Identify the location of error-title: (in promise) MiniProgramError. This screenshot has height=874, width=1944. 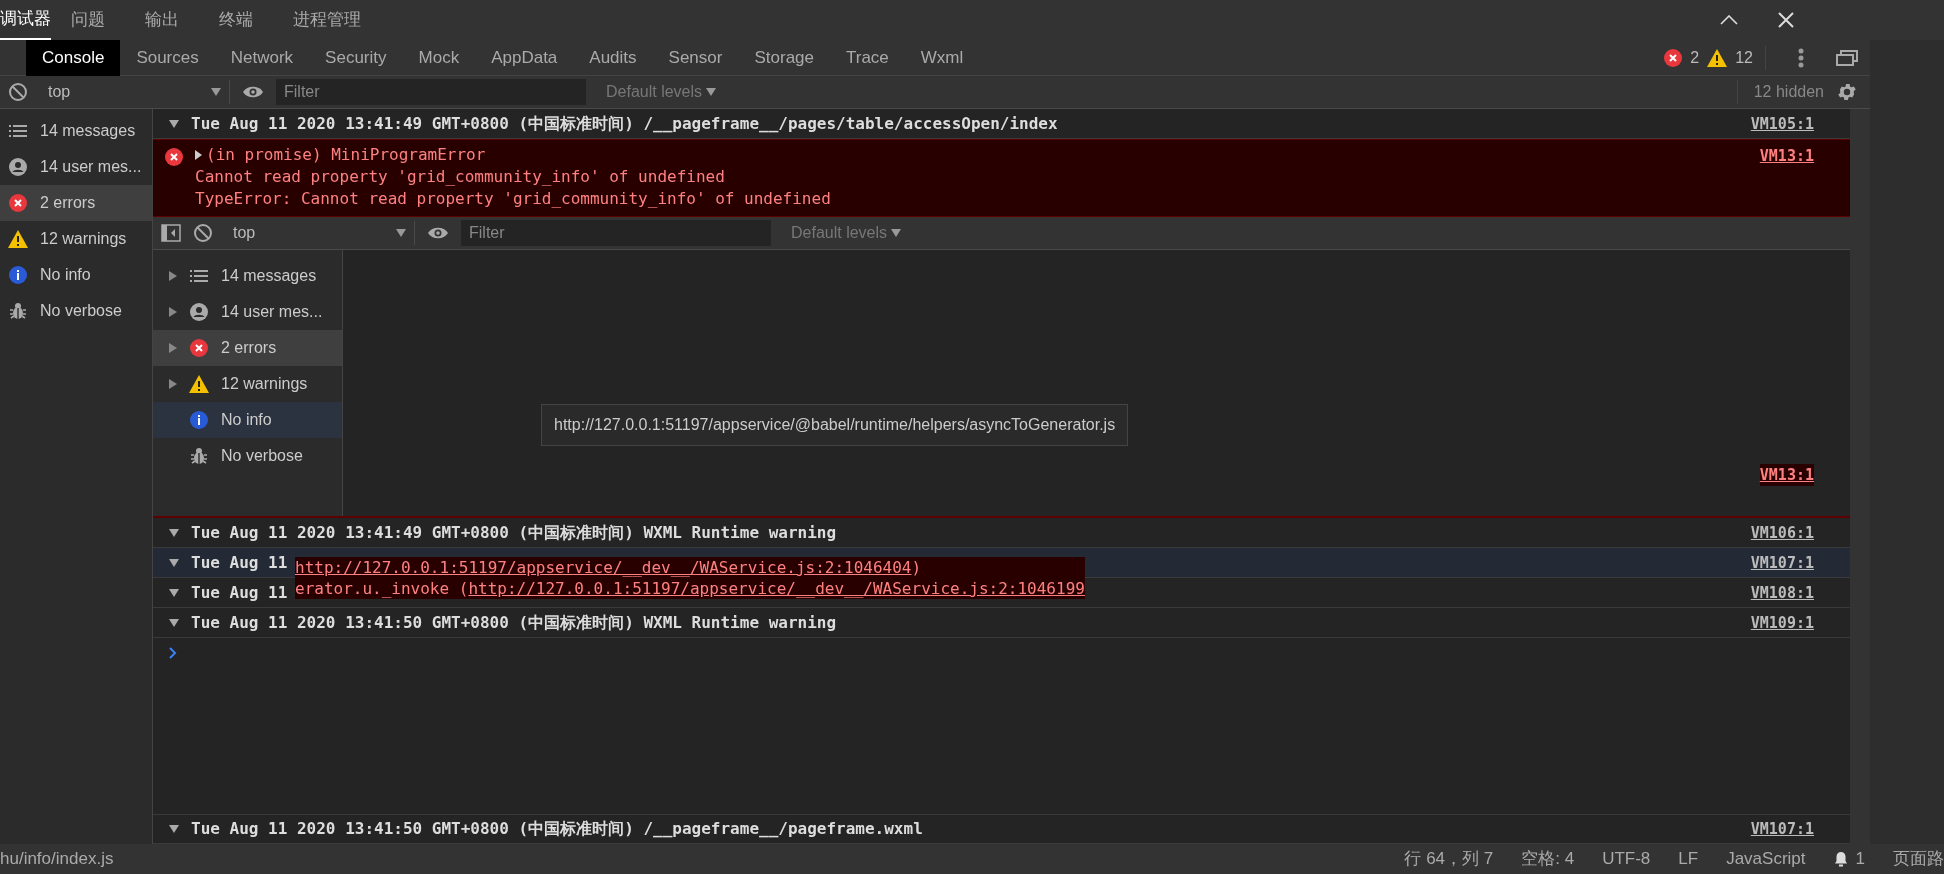
(346, 155).